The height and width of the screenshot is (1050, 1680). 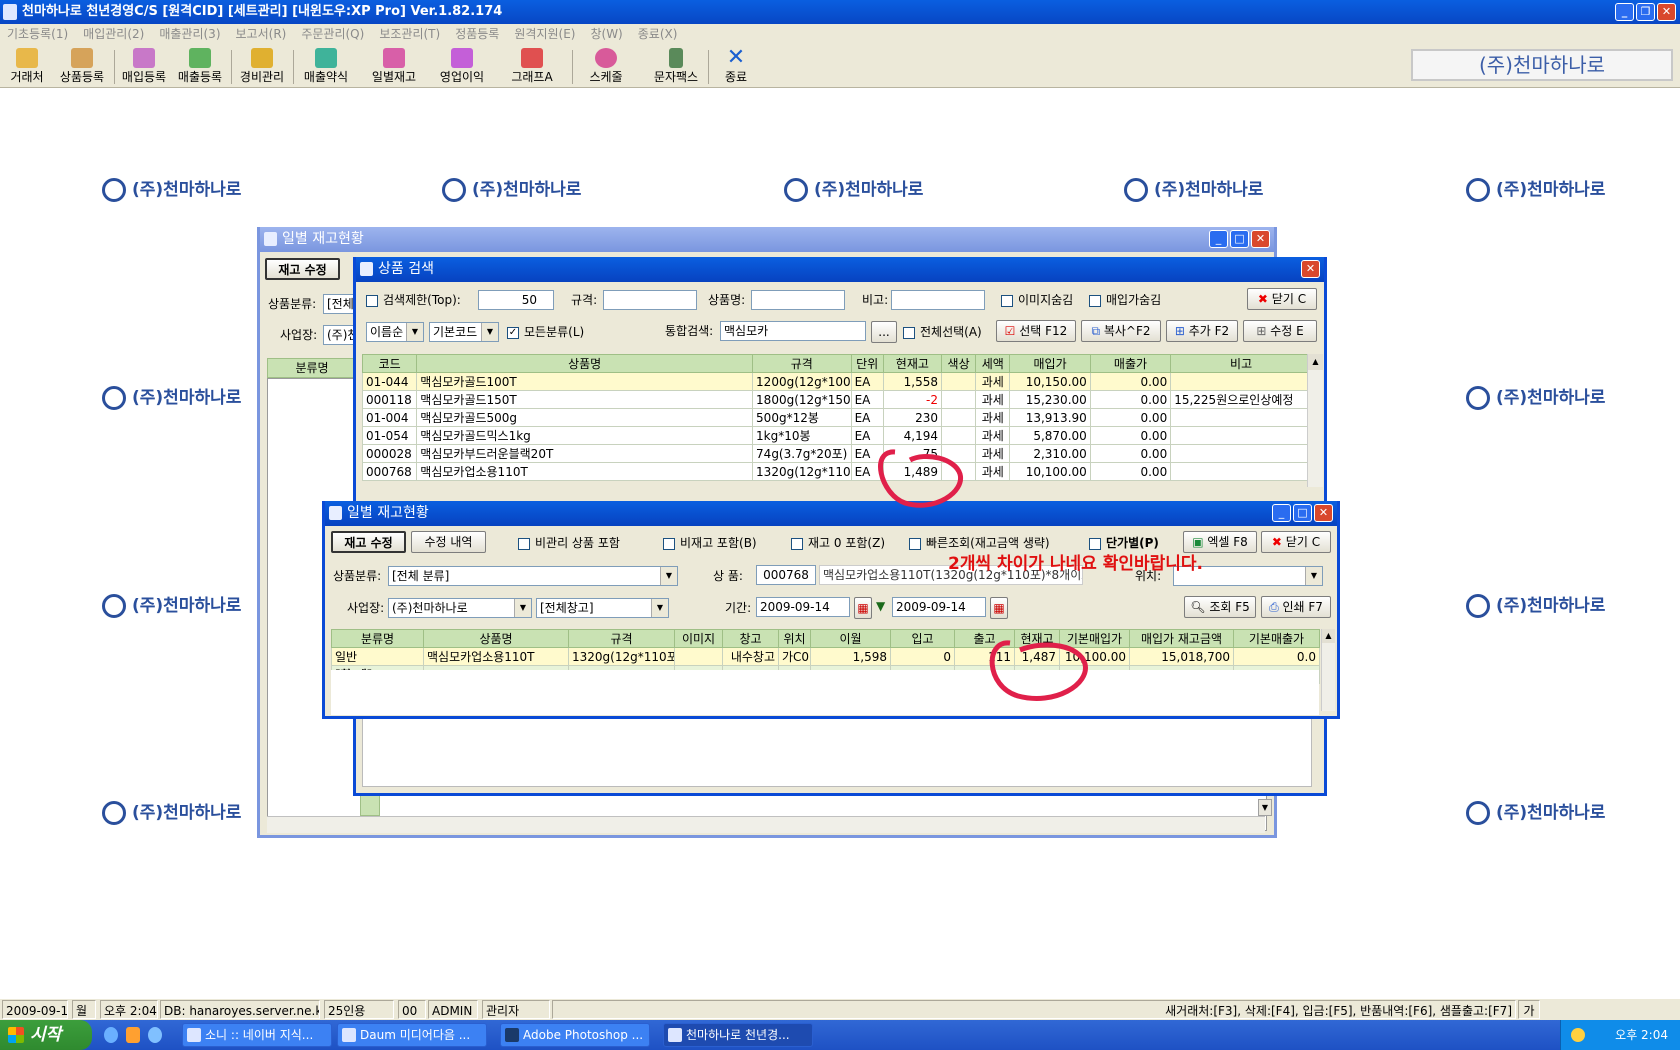 I want to click on code-type-select: 기본코드, so click(x=464, y=332).